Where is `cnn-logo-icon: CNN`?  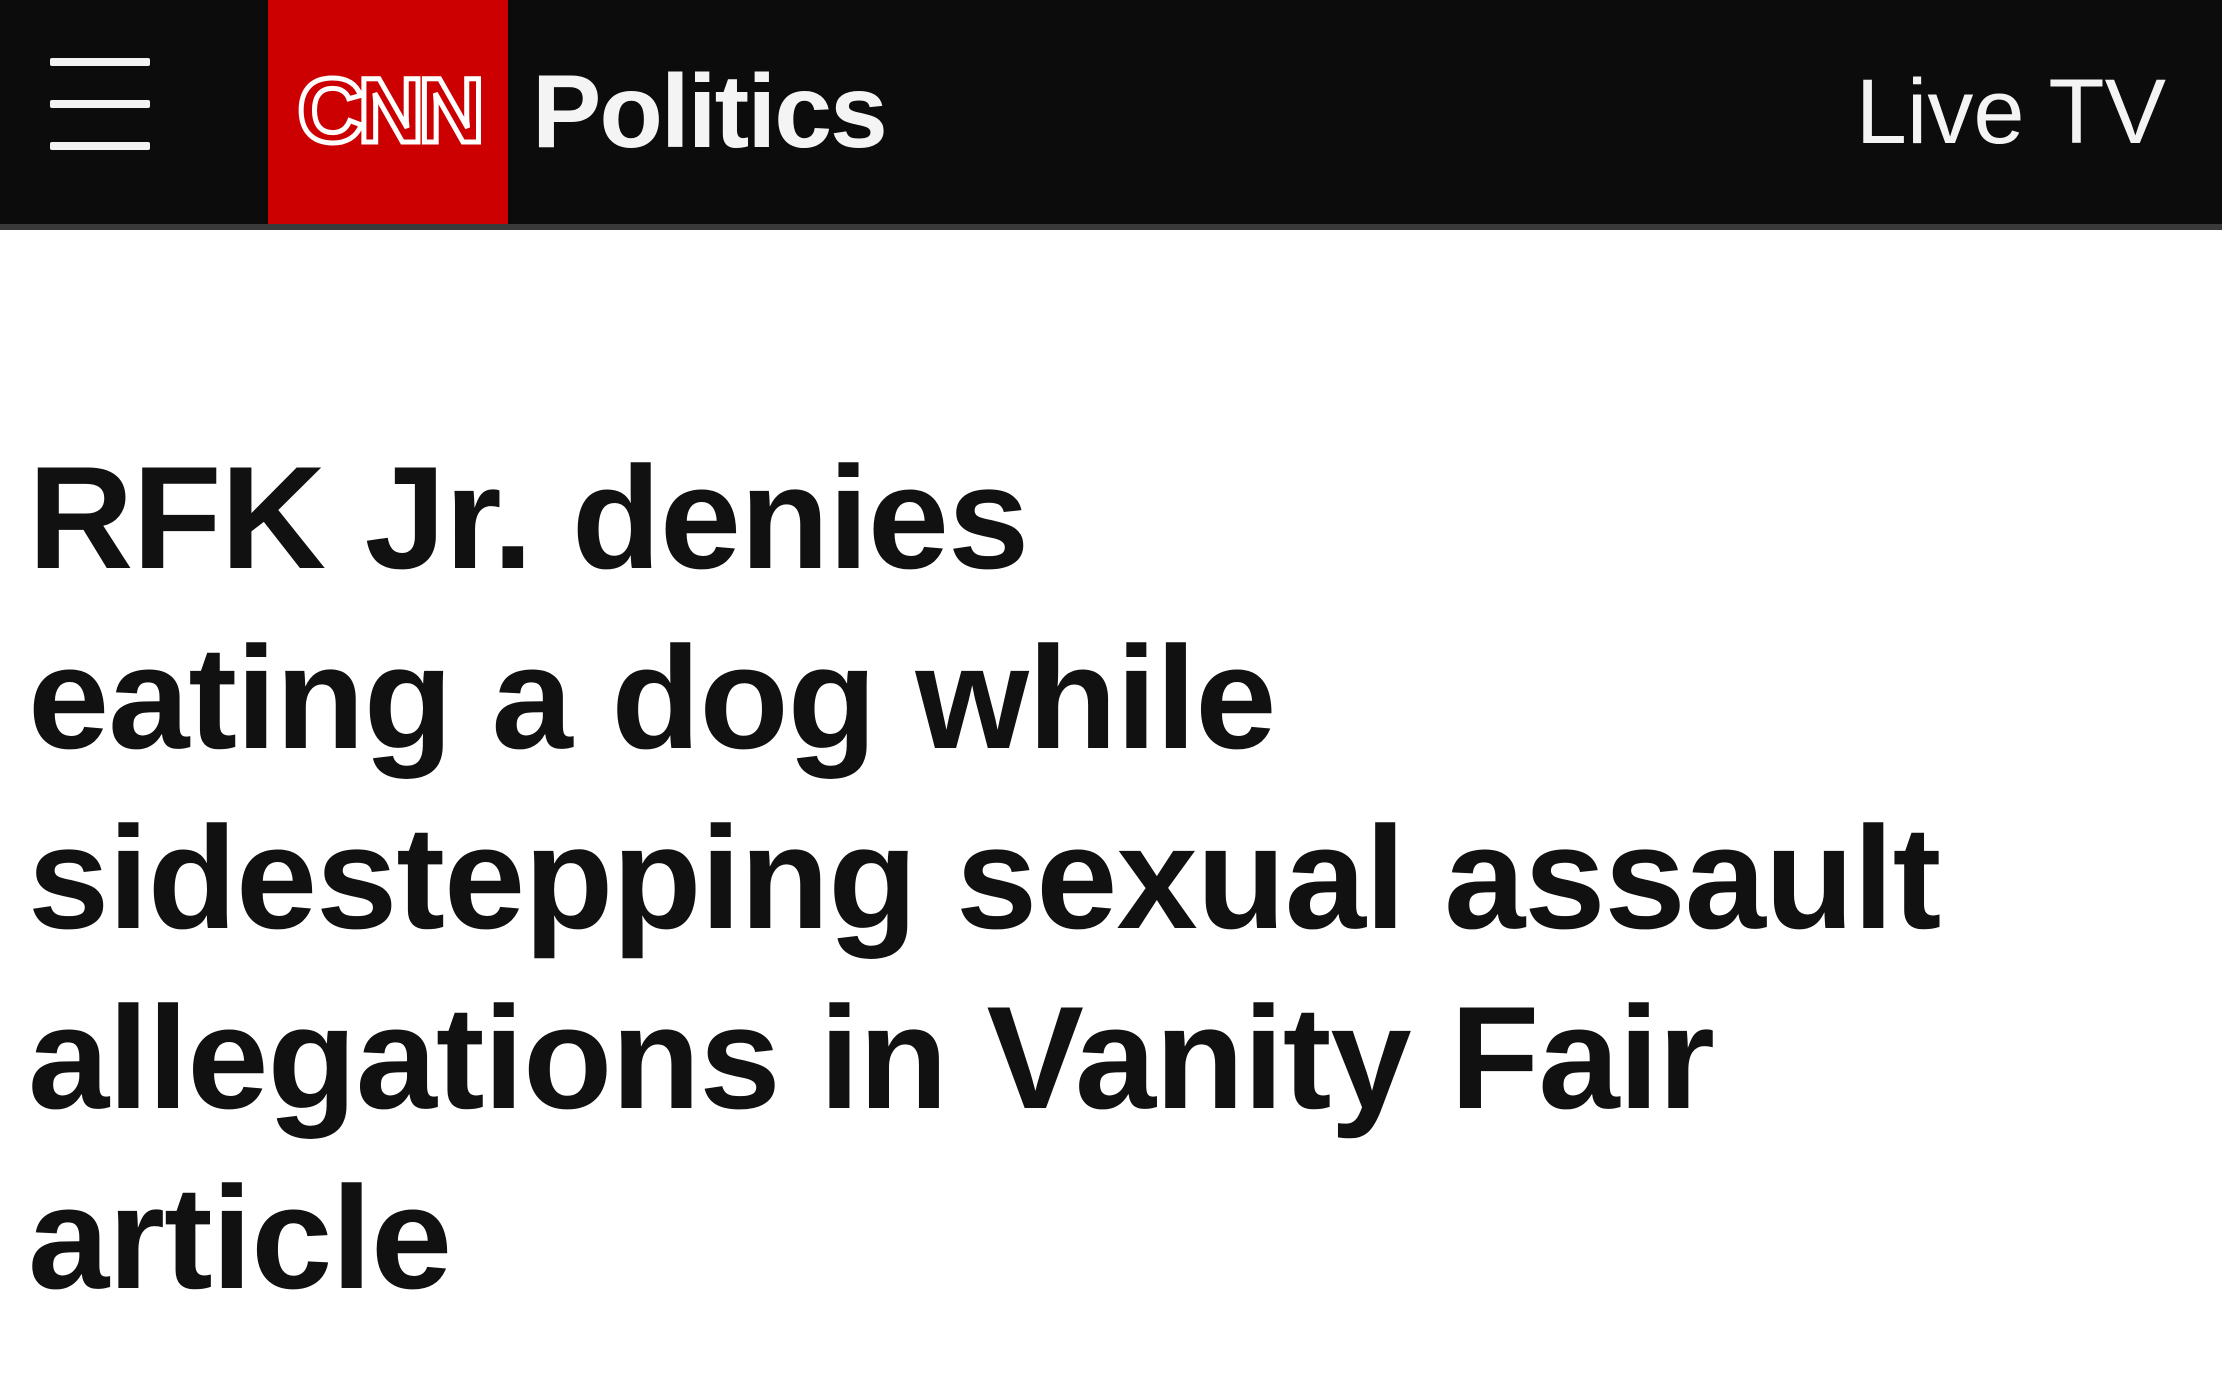
cnn-logo-icon: CNN is located at coordinates (390, 112).